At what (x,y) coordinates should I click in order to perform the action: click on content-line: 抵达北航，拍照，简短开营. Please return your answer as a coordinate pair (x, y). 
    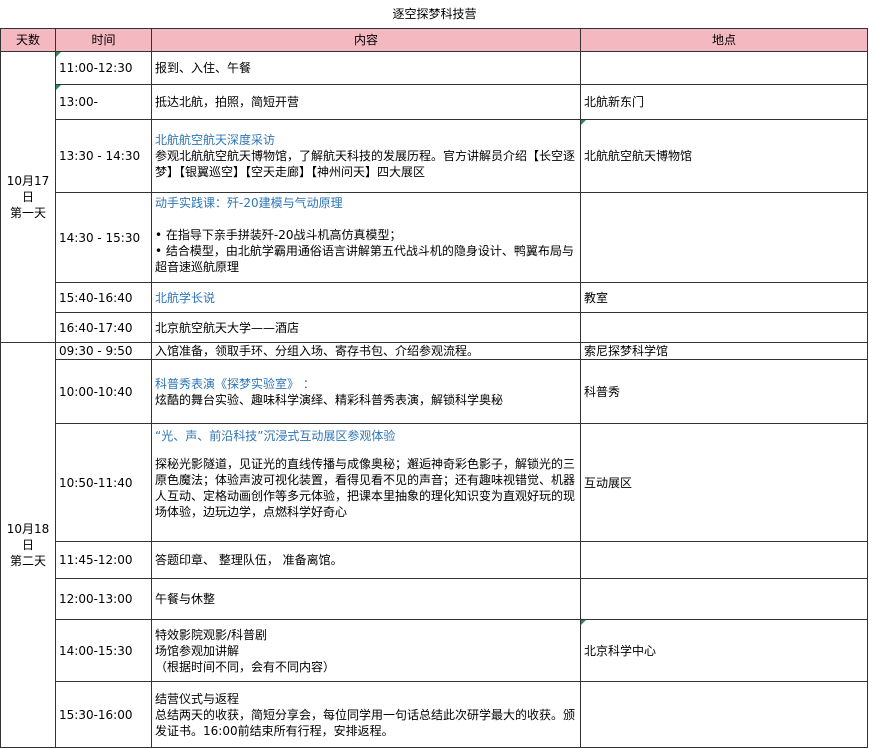
    Looking at the image, I should click on (227, 102).